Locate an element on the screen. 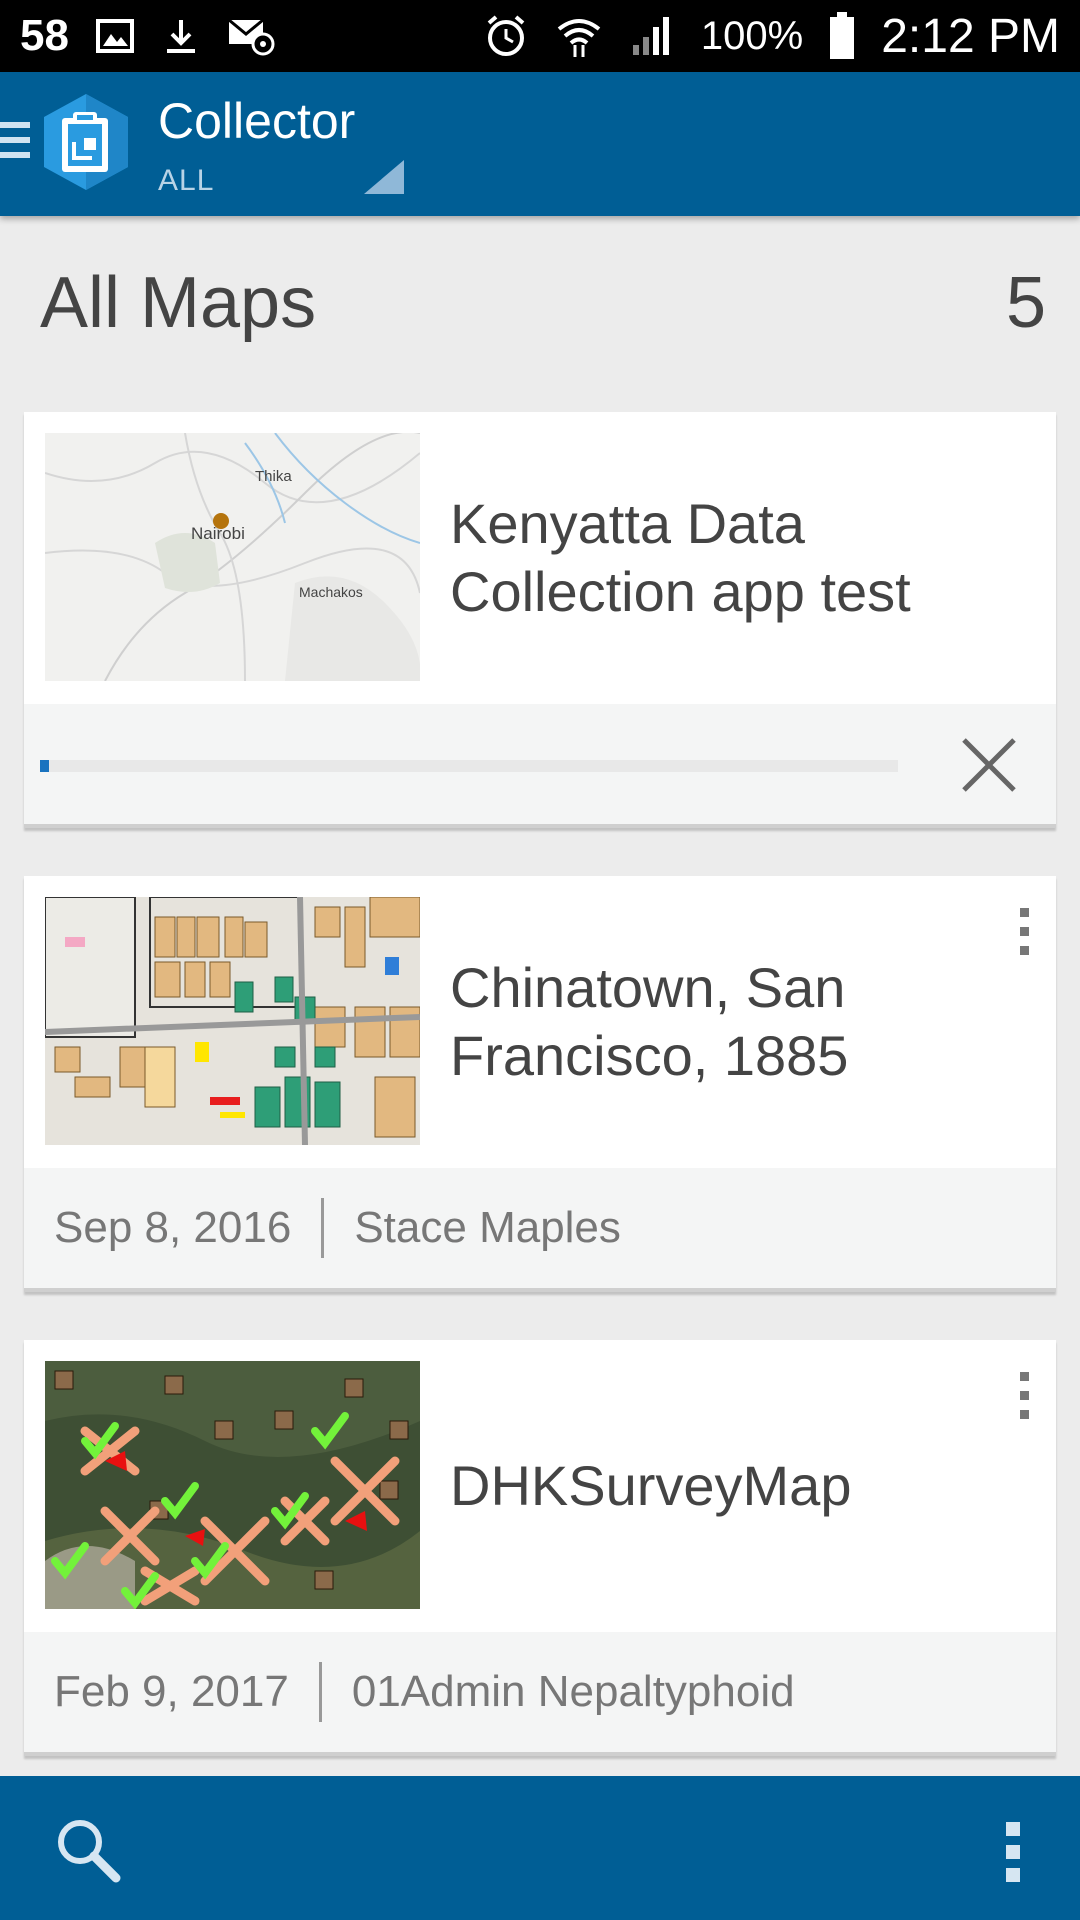  map-card-header: DHKSurveyMap is located at coordinates (540, 1486).